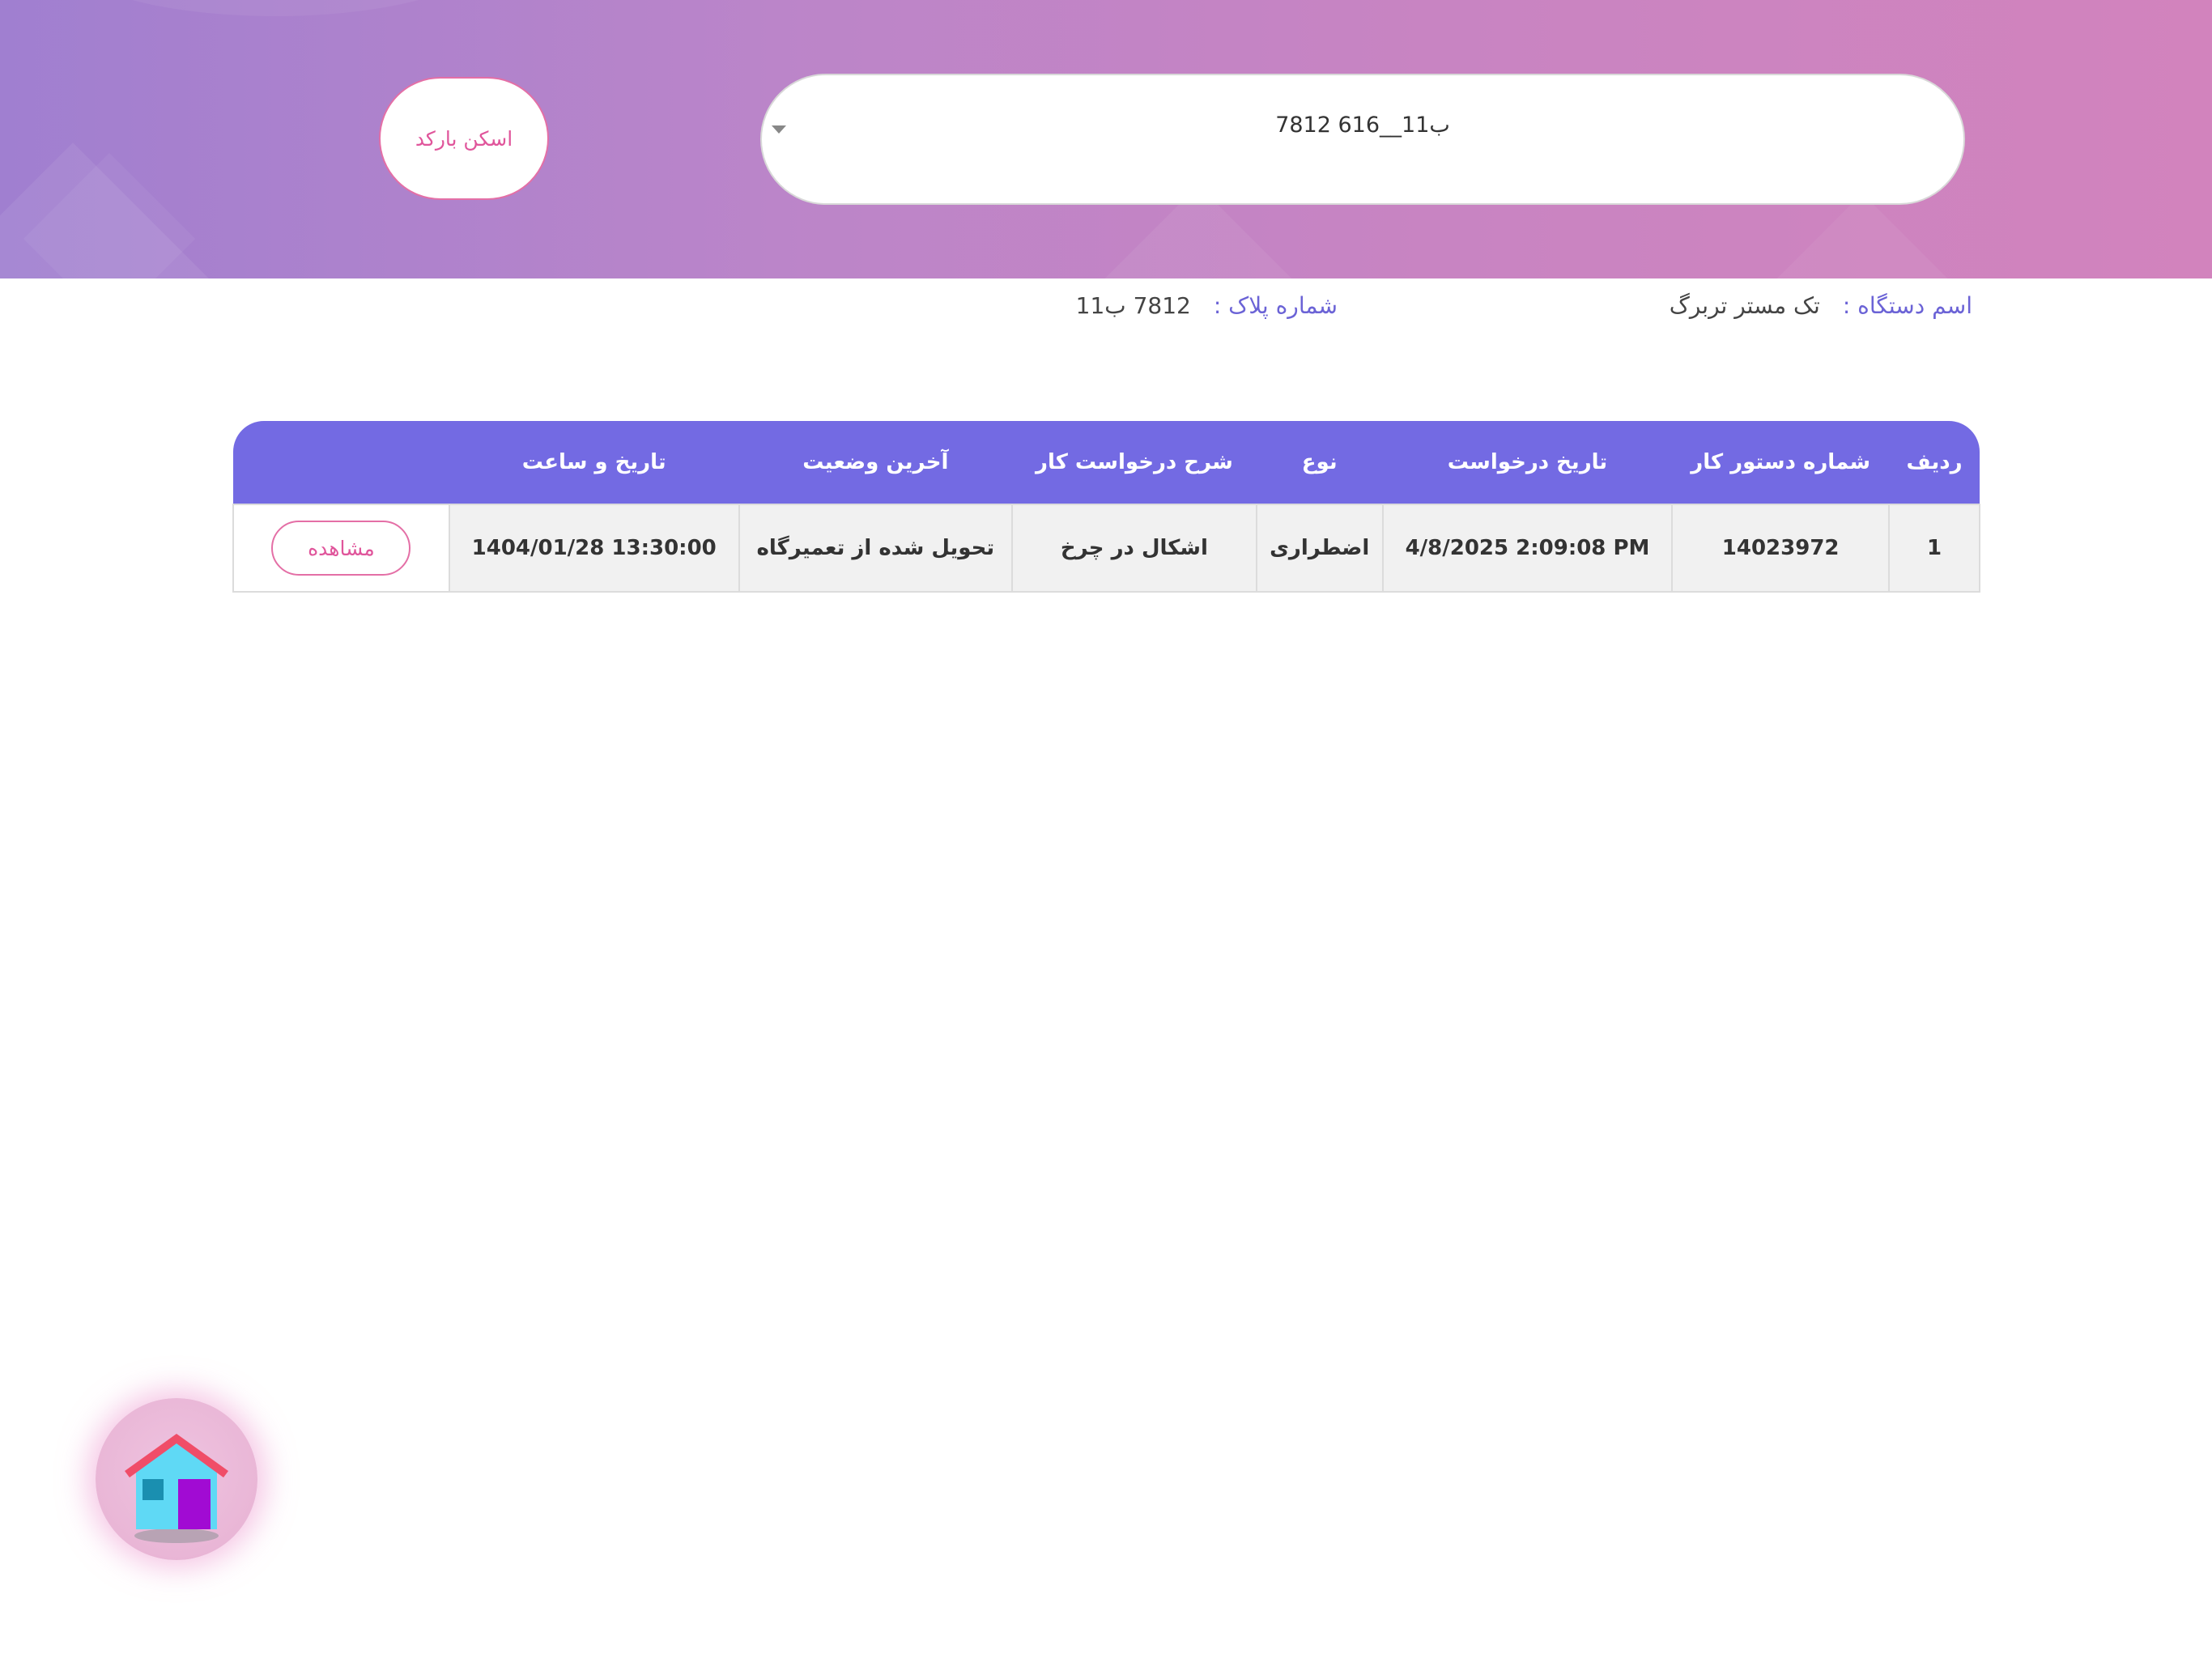 The width and height of the screenshot is (2212, 1658). I want to click on column-header-last-status: آخرین وضعیت, so click(876, 462).